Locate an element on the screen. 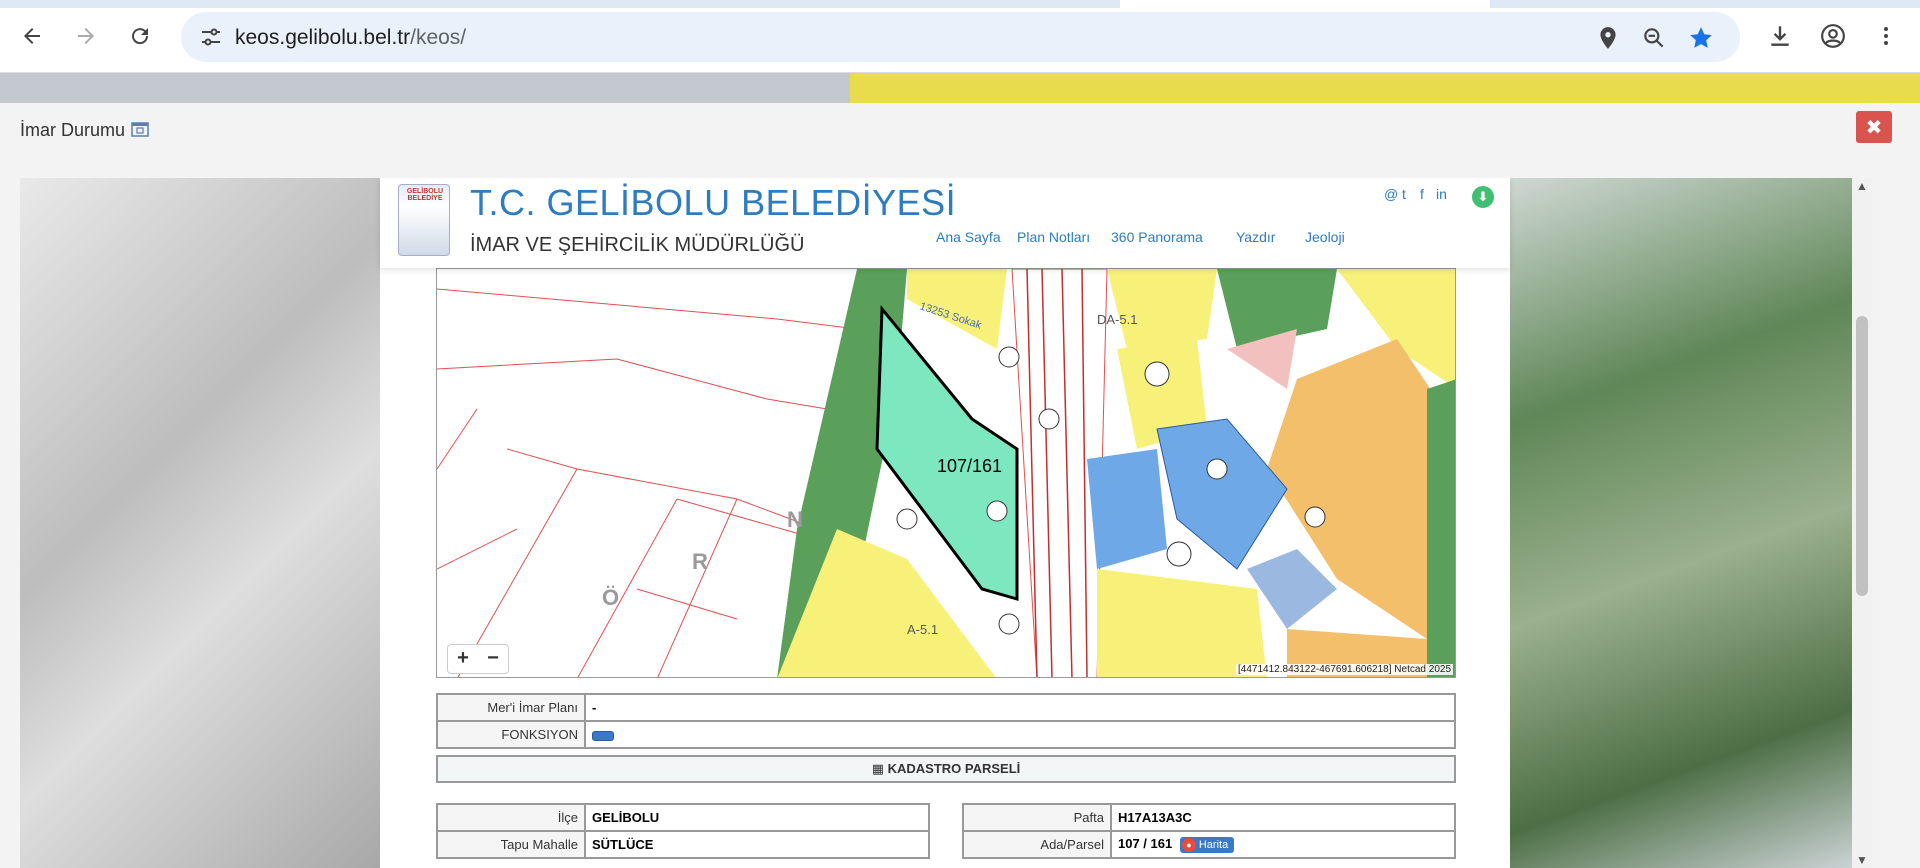 The width and height of the screenshot is (1920, 868). table-row: İlçe GELİBOLU is located at coordinates (683, 817).